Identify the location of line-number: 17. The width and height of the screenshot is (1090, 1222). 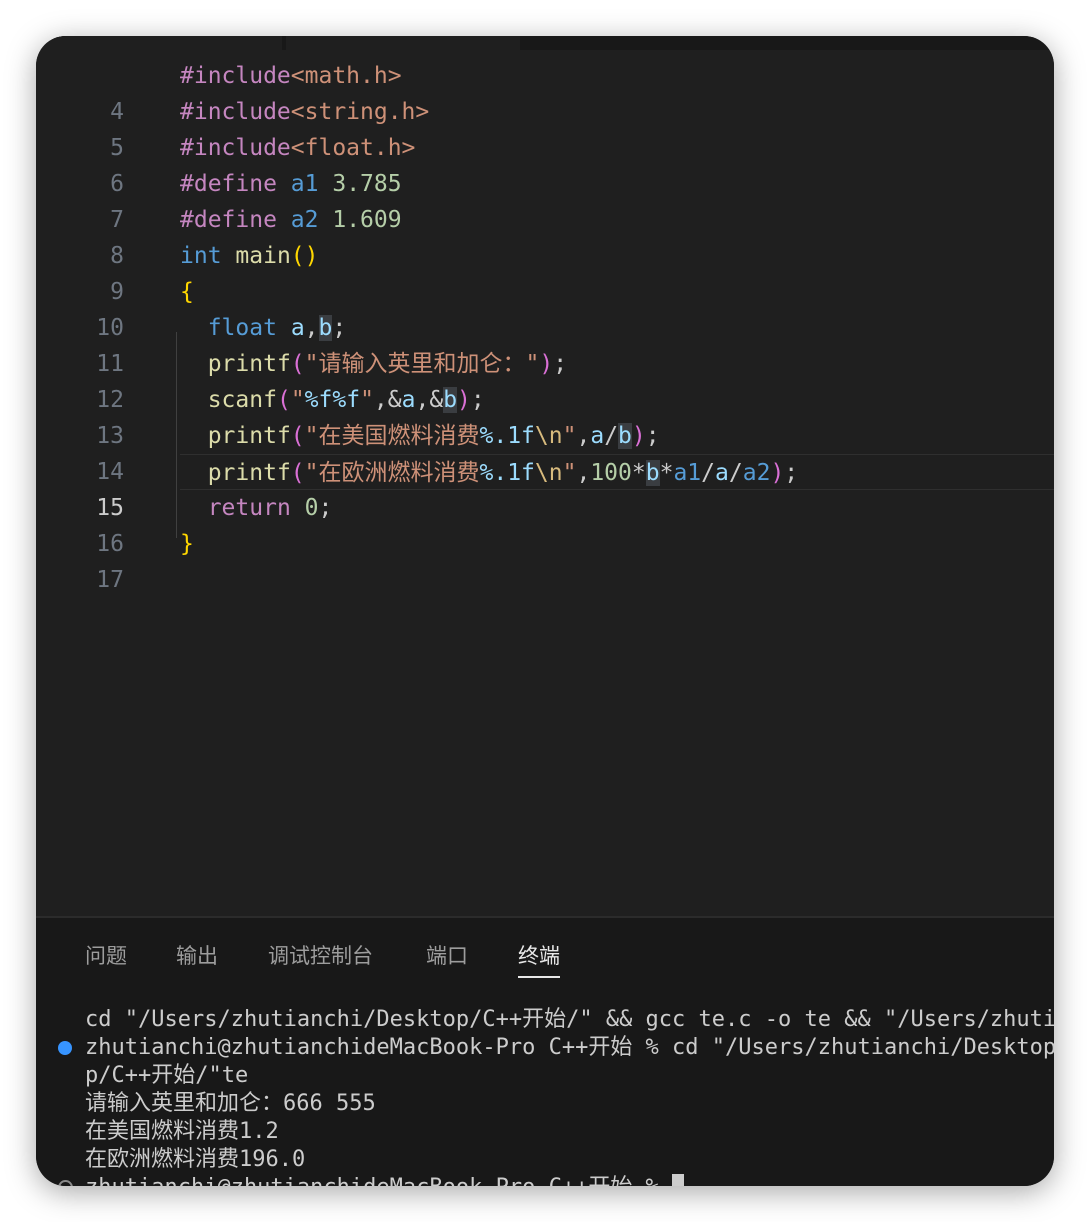
(110, 580).